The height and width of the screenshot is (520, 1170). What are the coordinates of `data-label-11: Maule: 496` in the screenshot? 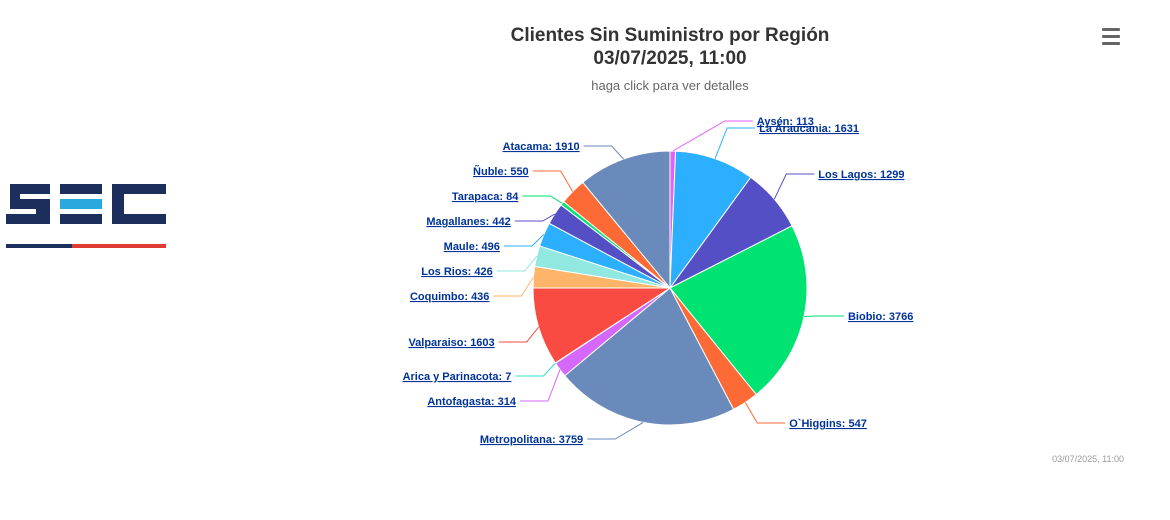 It's located at (472, 247).